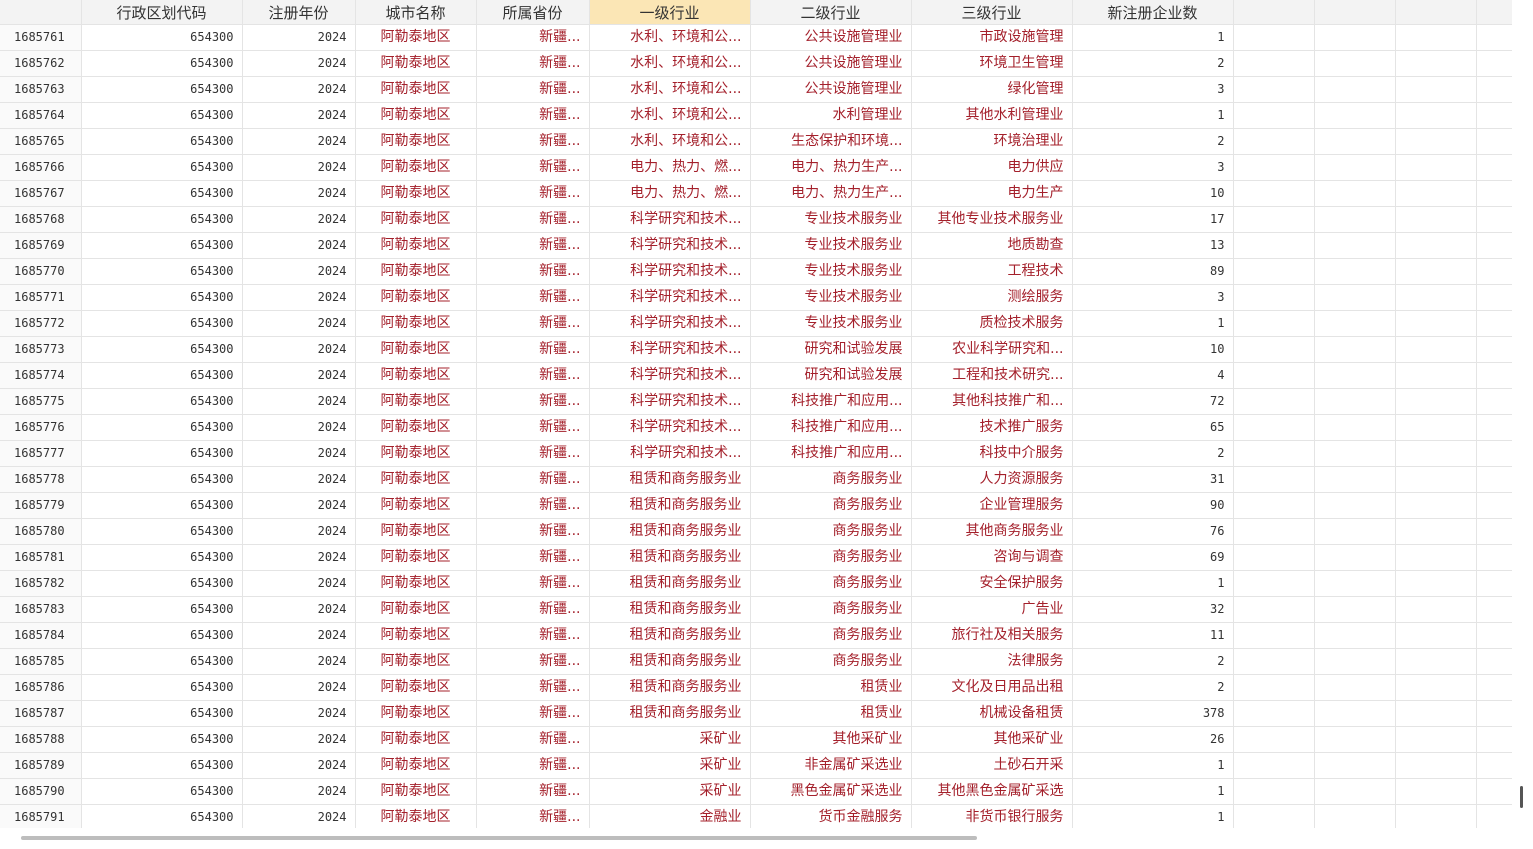 The image size is (1533, 849). I want to click on industry-l3-cell: 企业管理服务, so click(992, 505).